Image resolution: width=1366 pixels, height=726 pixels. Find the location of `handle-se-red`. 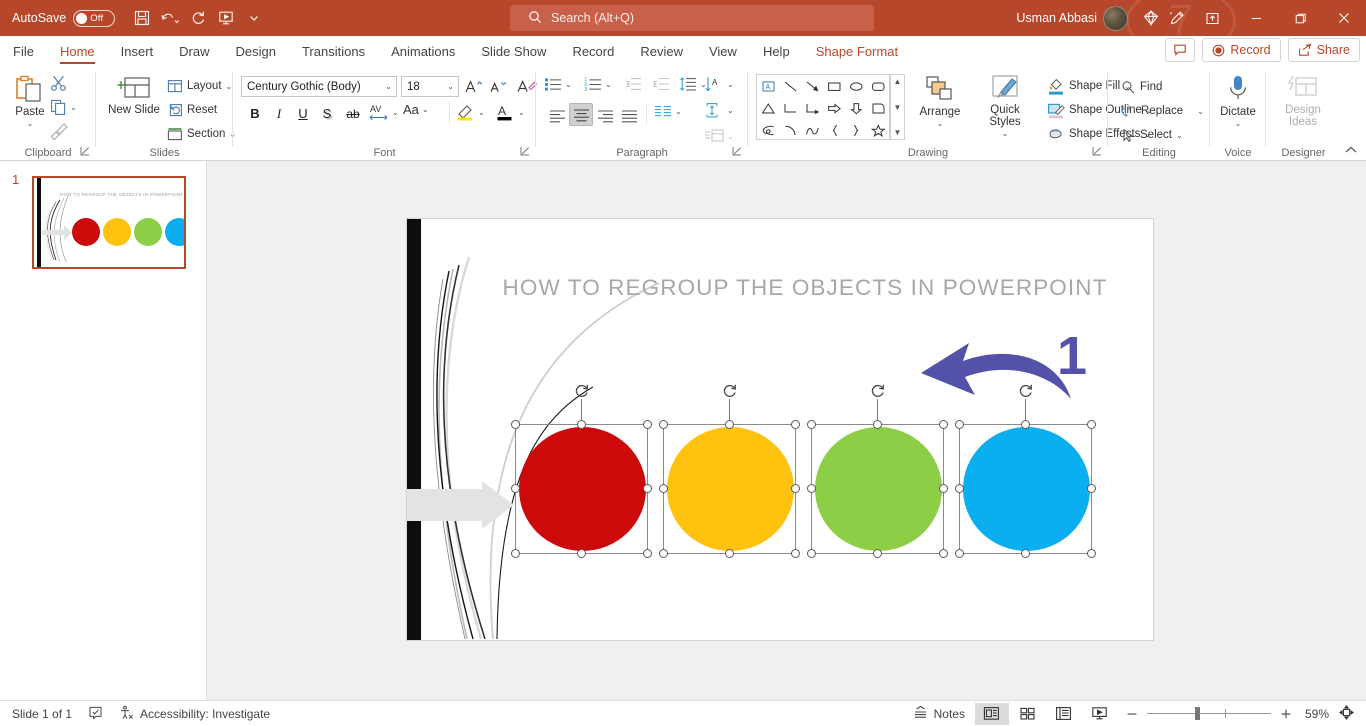

handle-se-red is located at coordinates (647, 553).